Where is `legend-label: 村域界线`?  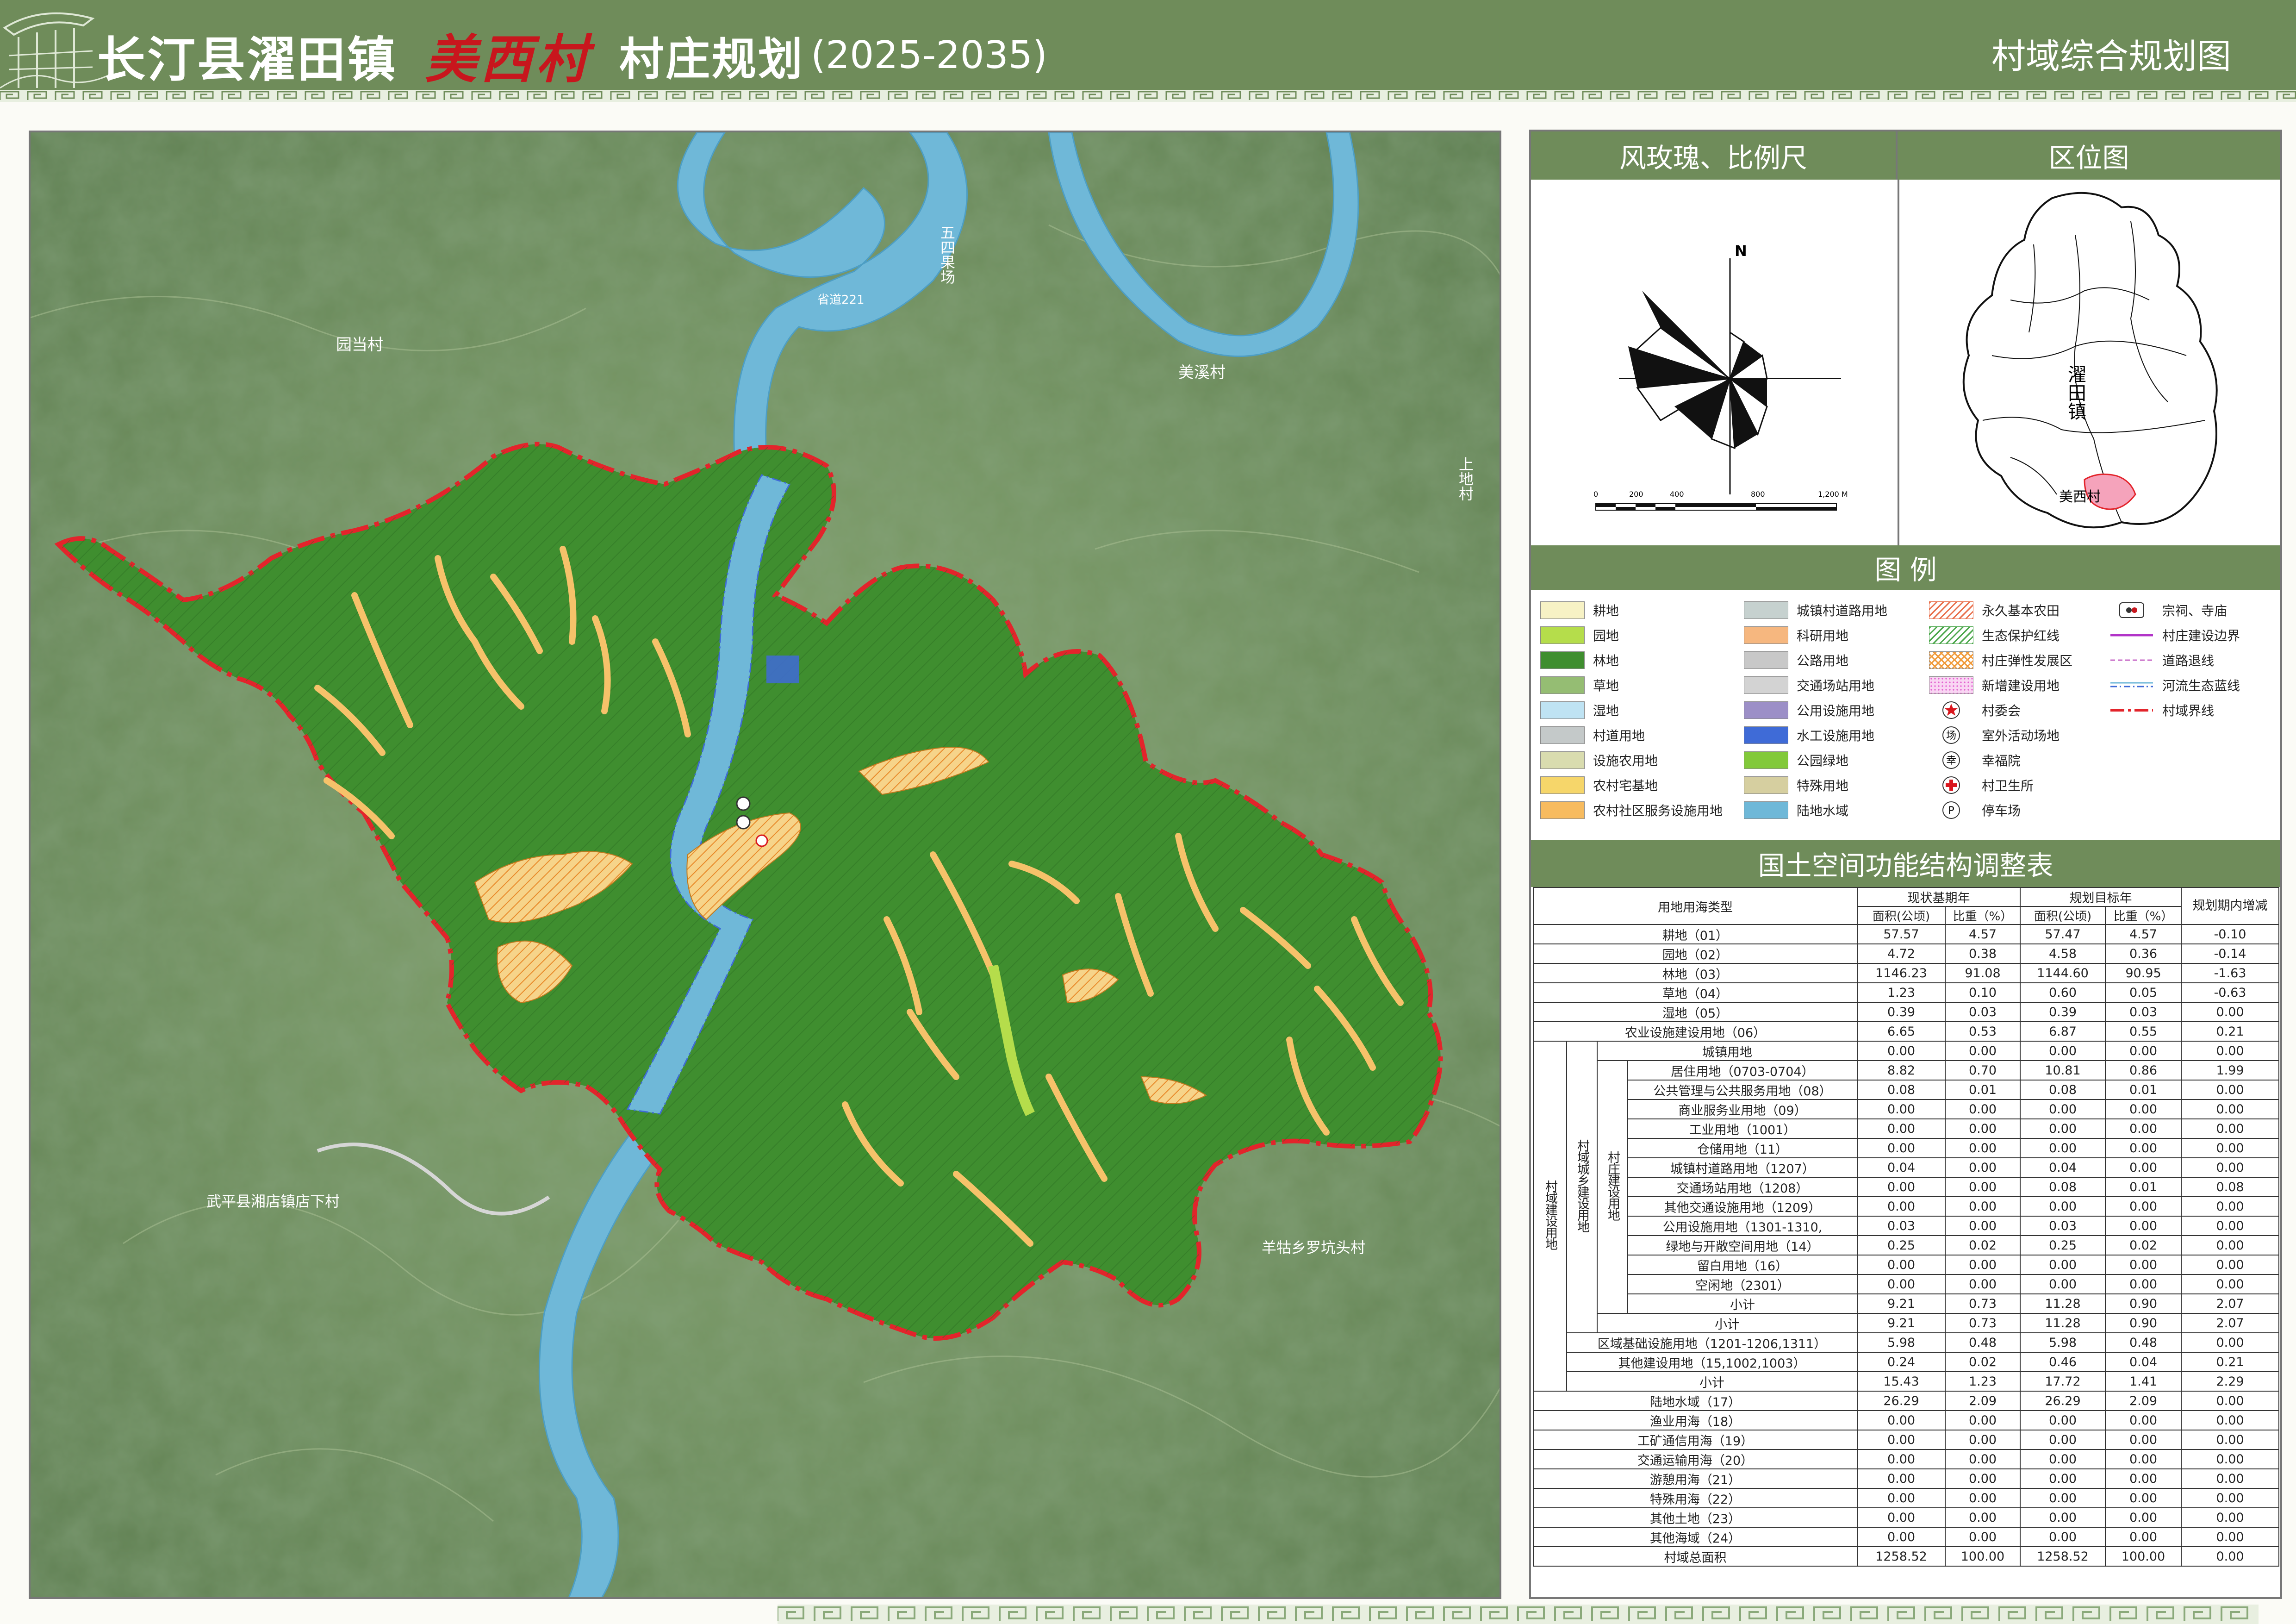
legend-label: 村域界线 is located at coordinates (2188, 710).